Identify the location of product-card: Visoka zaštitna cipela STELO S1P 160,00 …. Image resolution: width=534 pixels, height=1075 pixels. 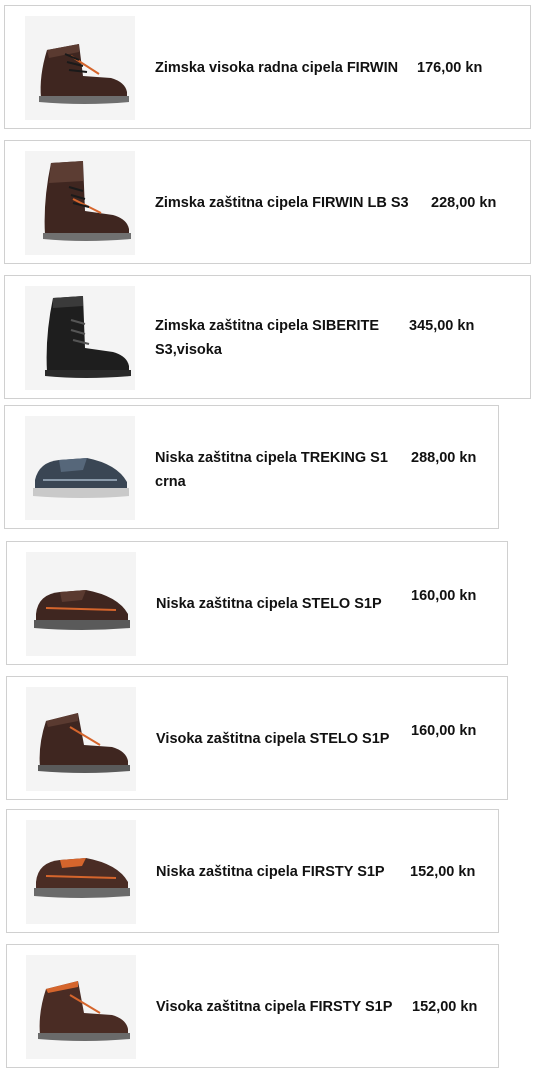
(257, 738).